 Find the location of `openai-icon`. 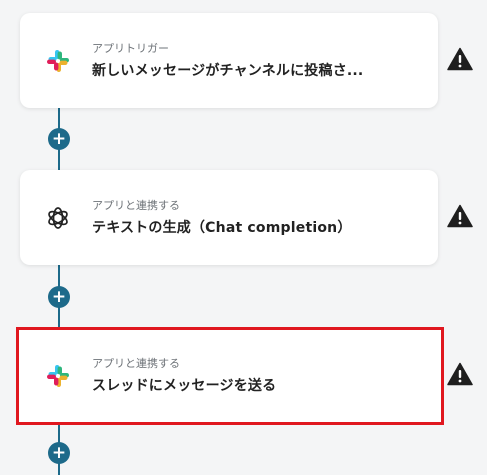

openai-icon is located at coordinates (58, 218).